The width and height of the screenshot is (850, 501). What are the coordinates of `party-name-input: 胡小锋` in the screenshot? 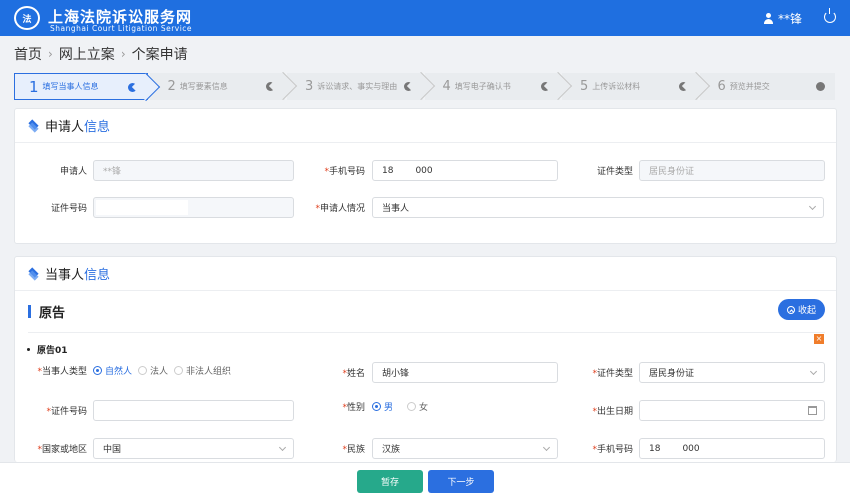 It's located at (465, 372).